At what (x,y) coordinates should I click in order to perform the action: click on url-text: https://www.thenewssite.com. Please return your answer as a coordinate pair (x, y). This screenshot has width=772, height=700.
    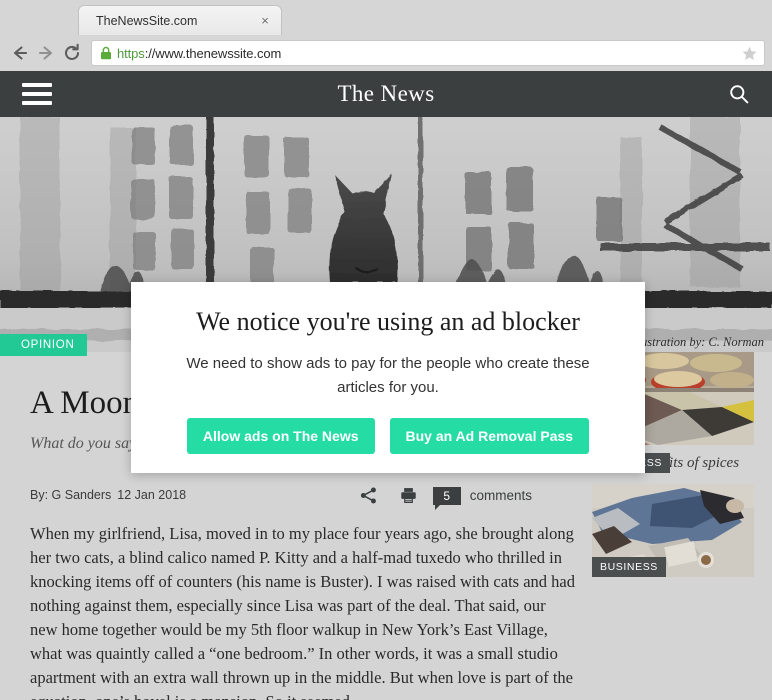
    Looking at the image, I should click on (429, 53).